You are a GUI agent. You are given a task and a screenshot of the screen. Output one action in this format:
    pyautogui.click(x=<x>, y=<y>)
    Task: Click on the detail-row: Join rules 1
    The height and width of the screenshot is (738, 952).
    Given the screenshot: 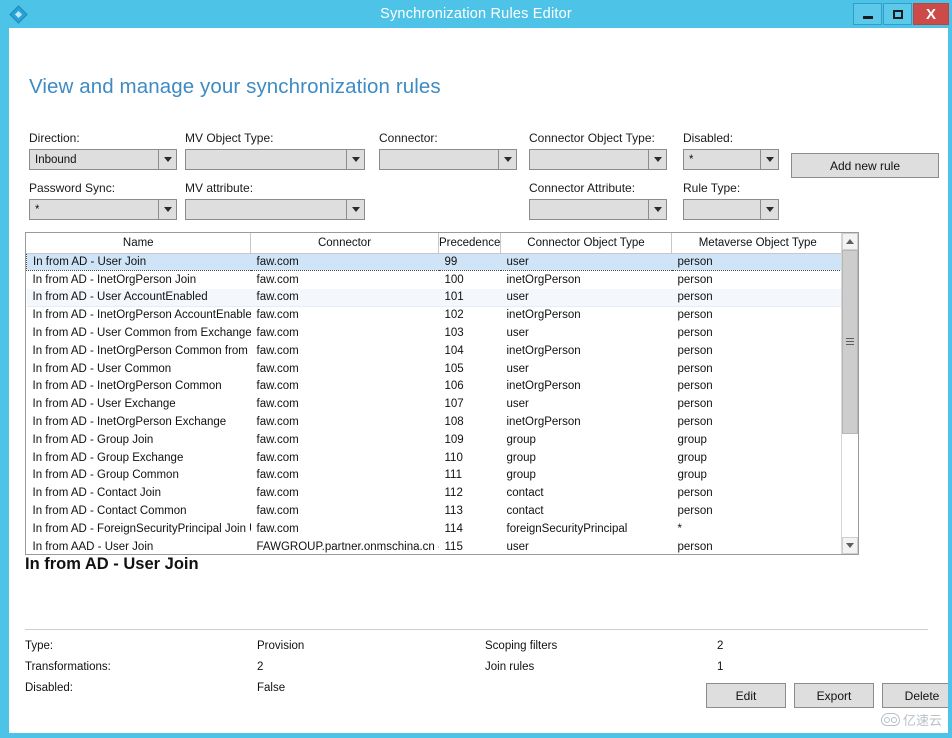 What is the action you would take?
    pyautogui.click(x=604, y=667)
    